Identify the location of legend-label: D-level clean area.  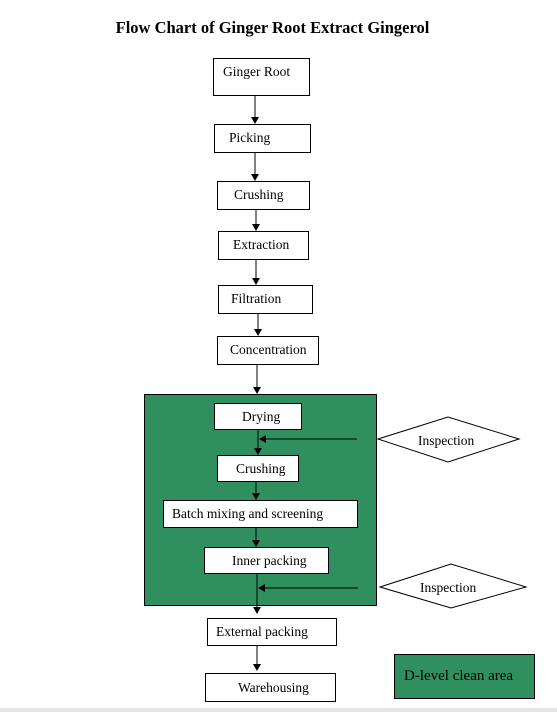
(459, 676).